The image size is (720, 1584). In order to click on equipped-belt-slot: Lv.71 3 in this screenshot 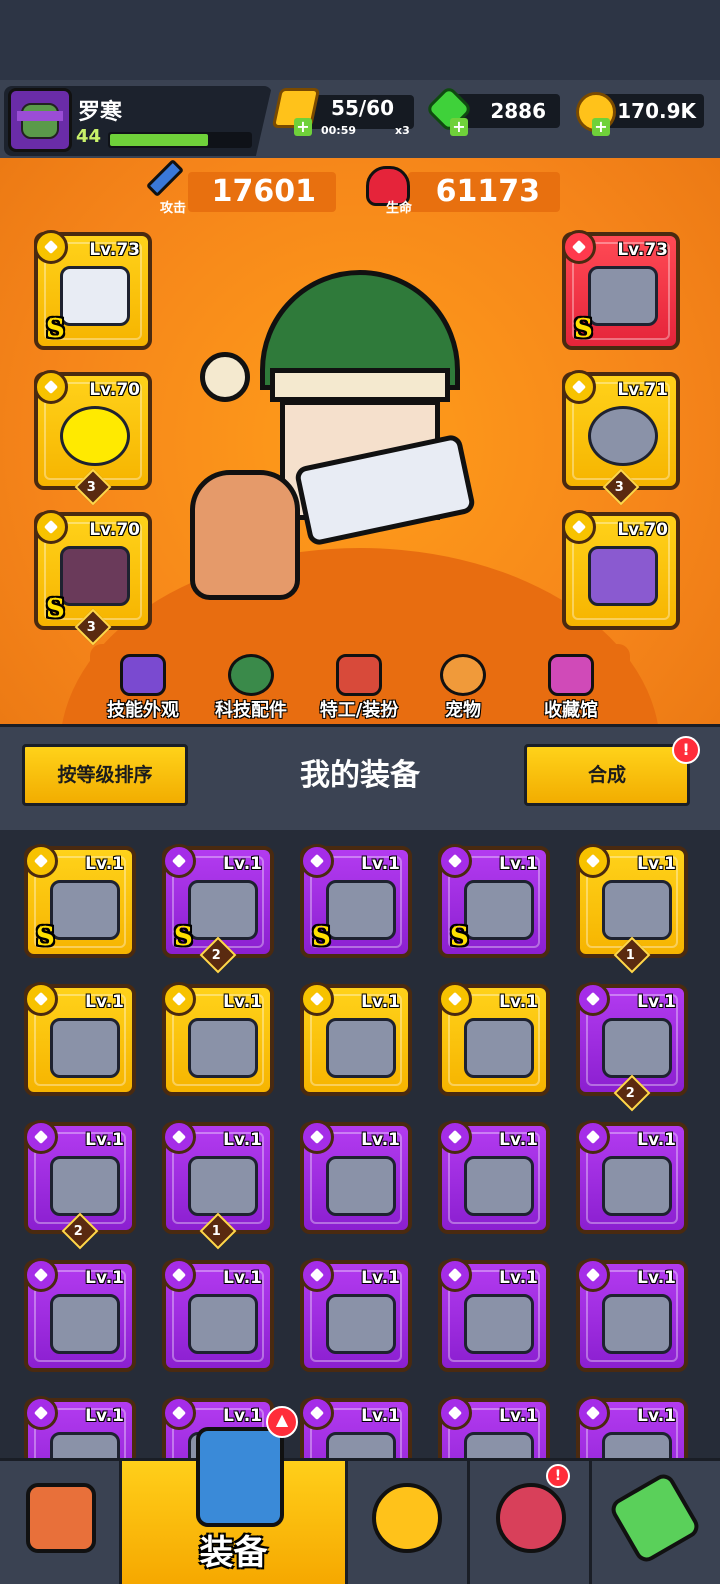, I will do `click(621, 438)`.